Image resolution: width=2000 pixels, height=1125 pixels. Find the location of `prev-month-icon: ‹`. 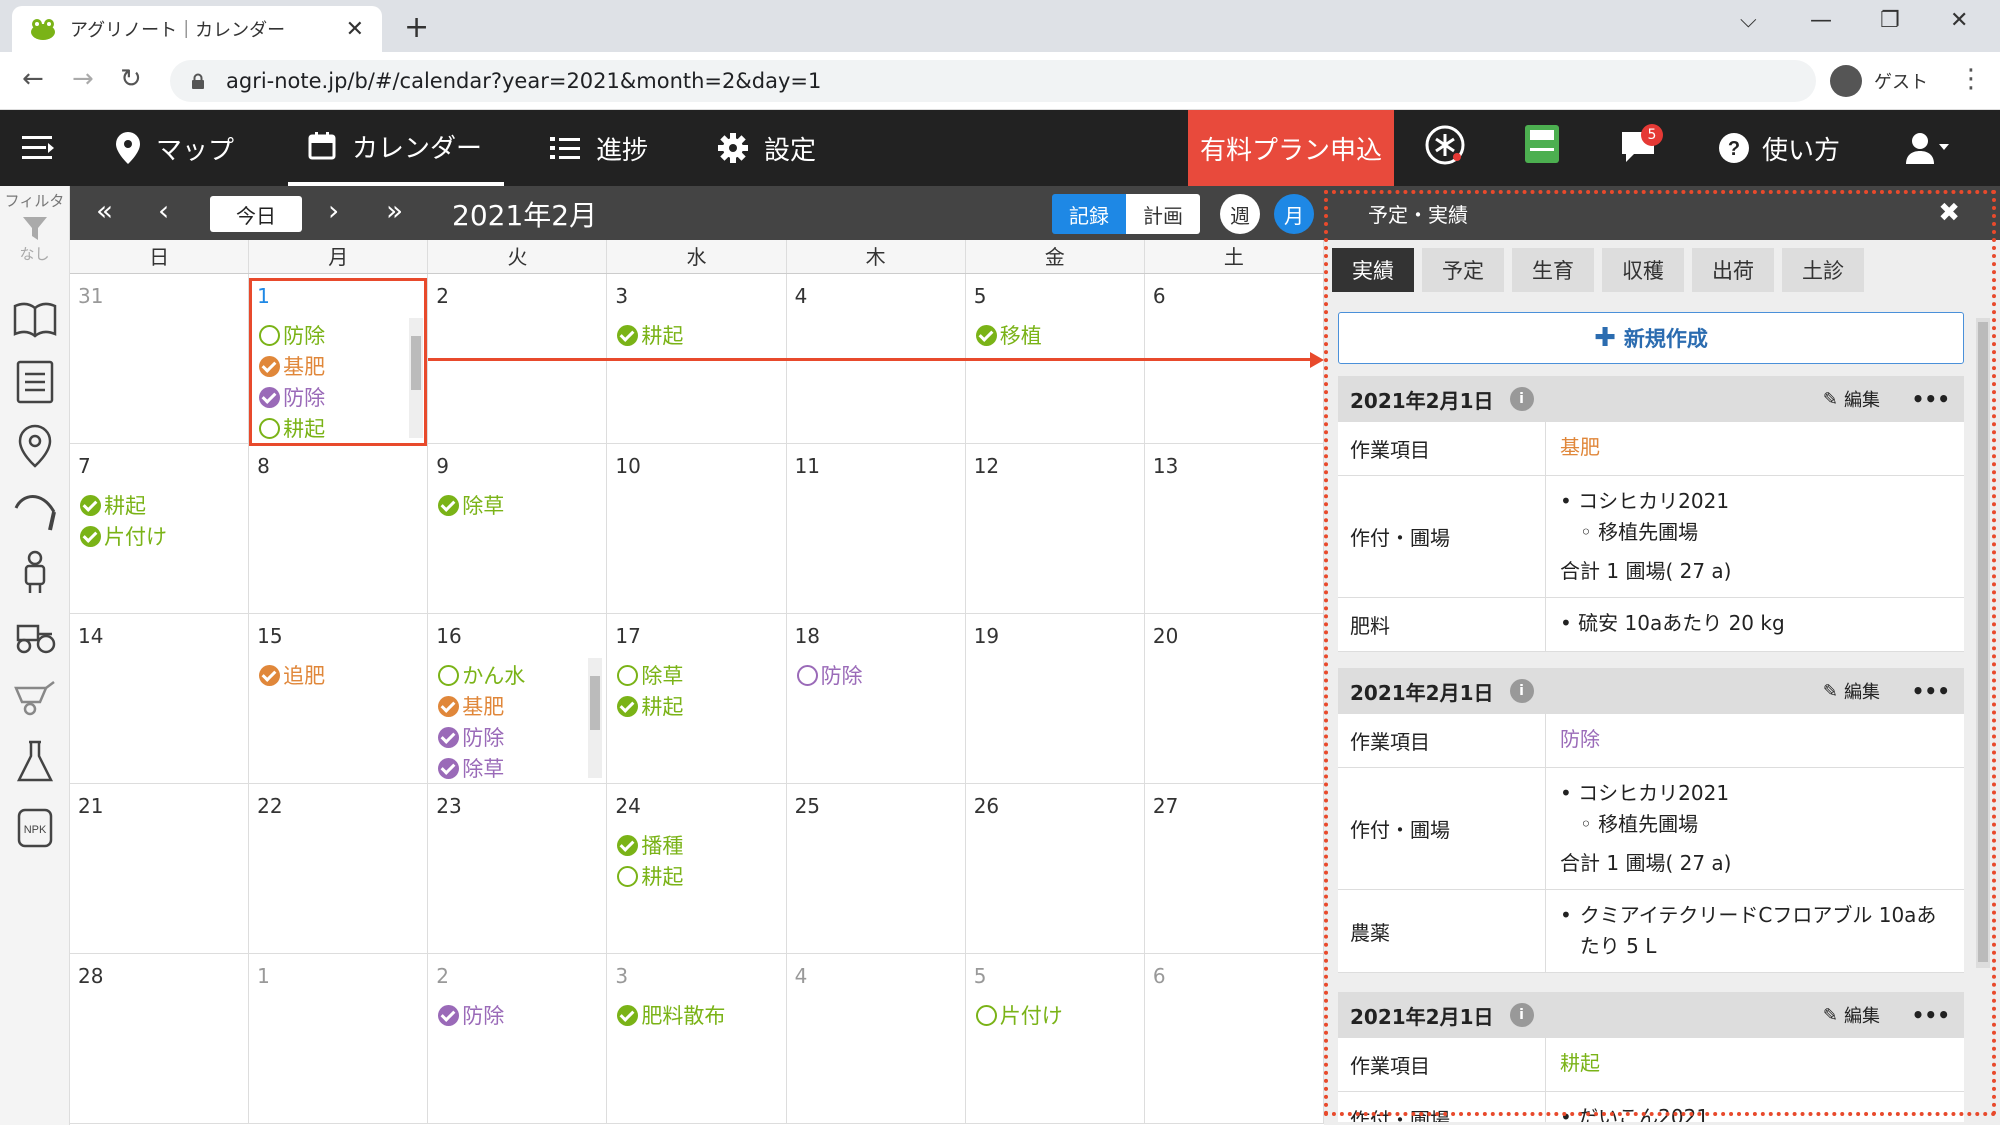

prev-month-icon: ‹ is located at coordinates (163, 210).